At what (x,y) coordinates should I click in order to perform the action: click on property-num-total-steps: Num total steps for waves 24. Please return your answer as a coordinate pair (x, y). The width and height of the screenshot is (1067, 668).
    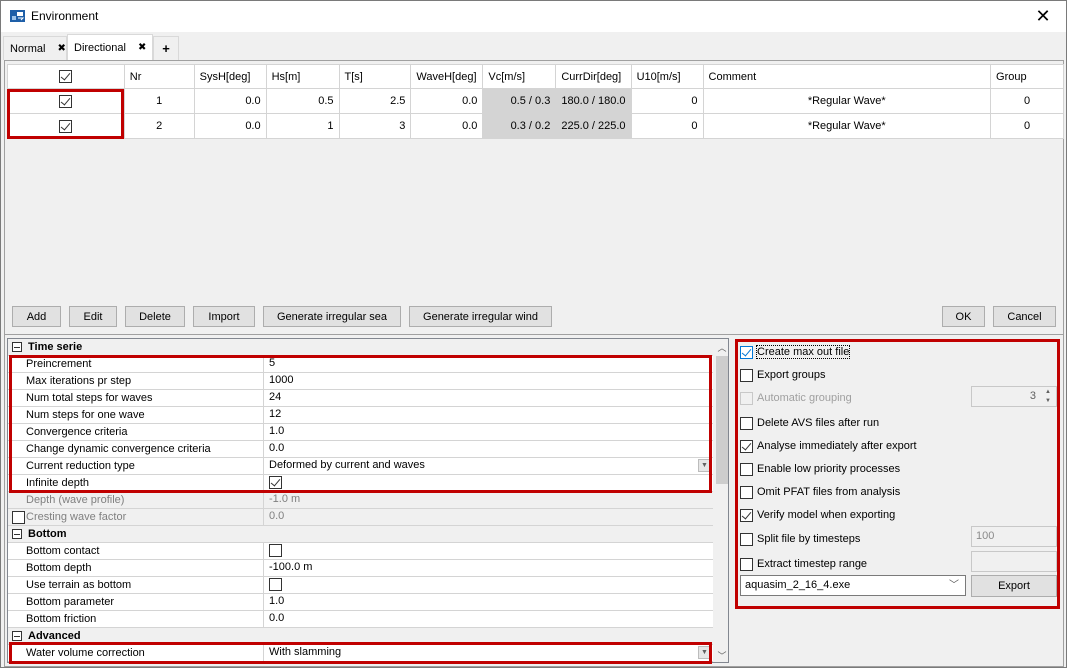
    Looking at the image, I should click on (360, 398).